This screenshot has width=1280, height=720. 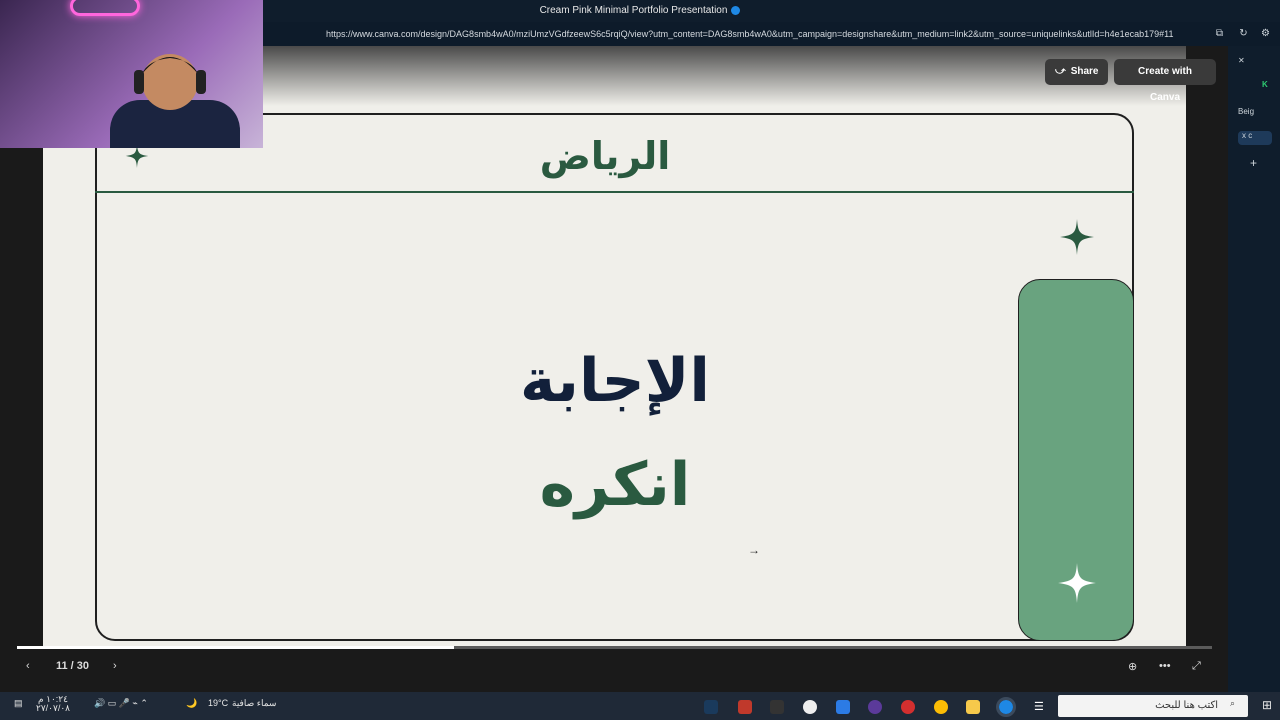 I want to click on answer-label: الإجابة, so click(x=615, y=381).